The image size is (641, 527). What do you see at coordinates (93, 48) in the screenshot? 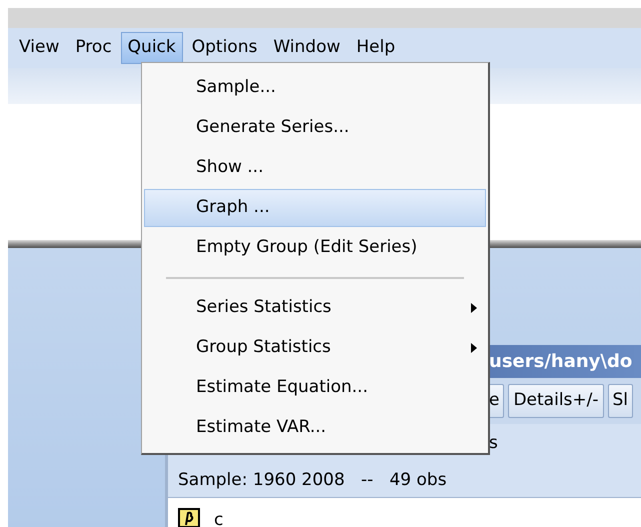
I see `menu-item: Proc` at bounding box center [93, 48].